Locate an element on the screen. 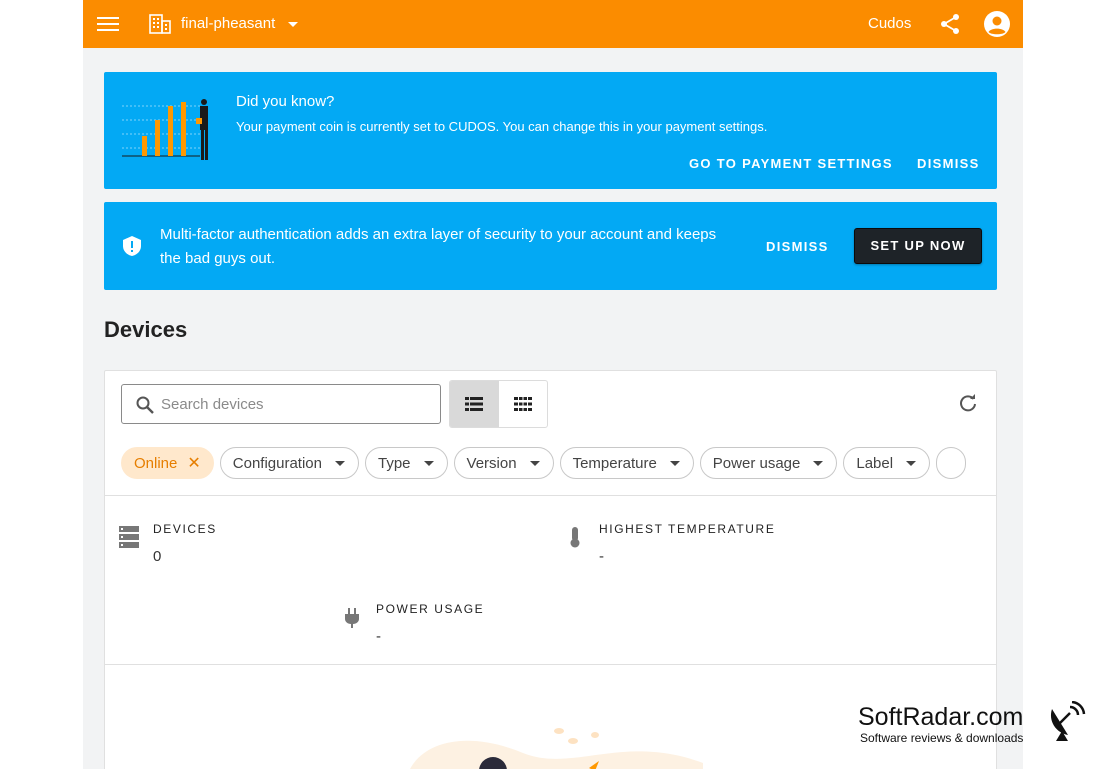  watermark-subtitle: Software reviews & downloads is located at coordinates (942, 738).